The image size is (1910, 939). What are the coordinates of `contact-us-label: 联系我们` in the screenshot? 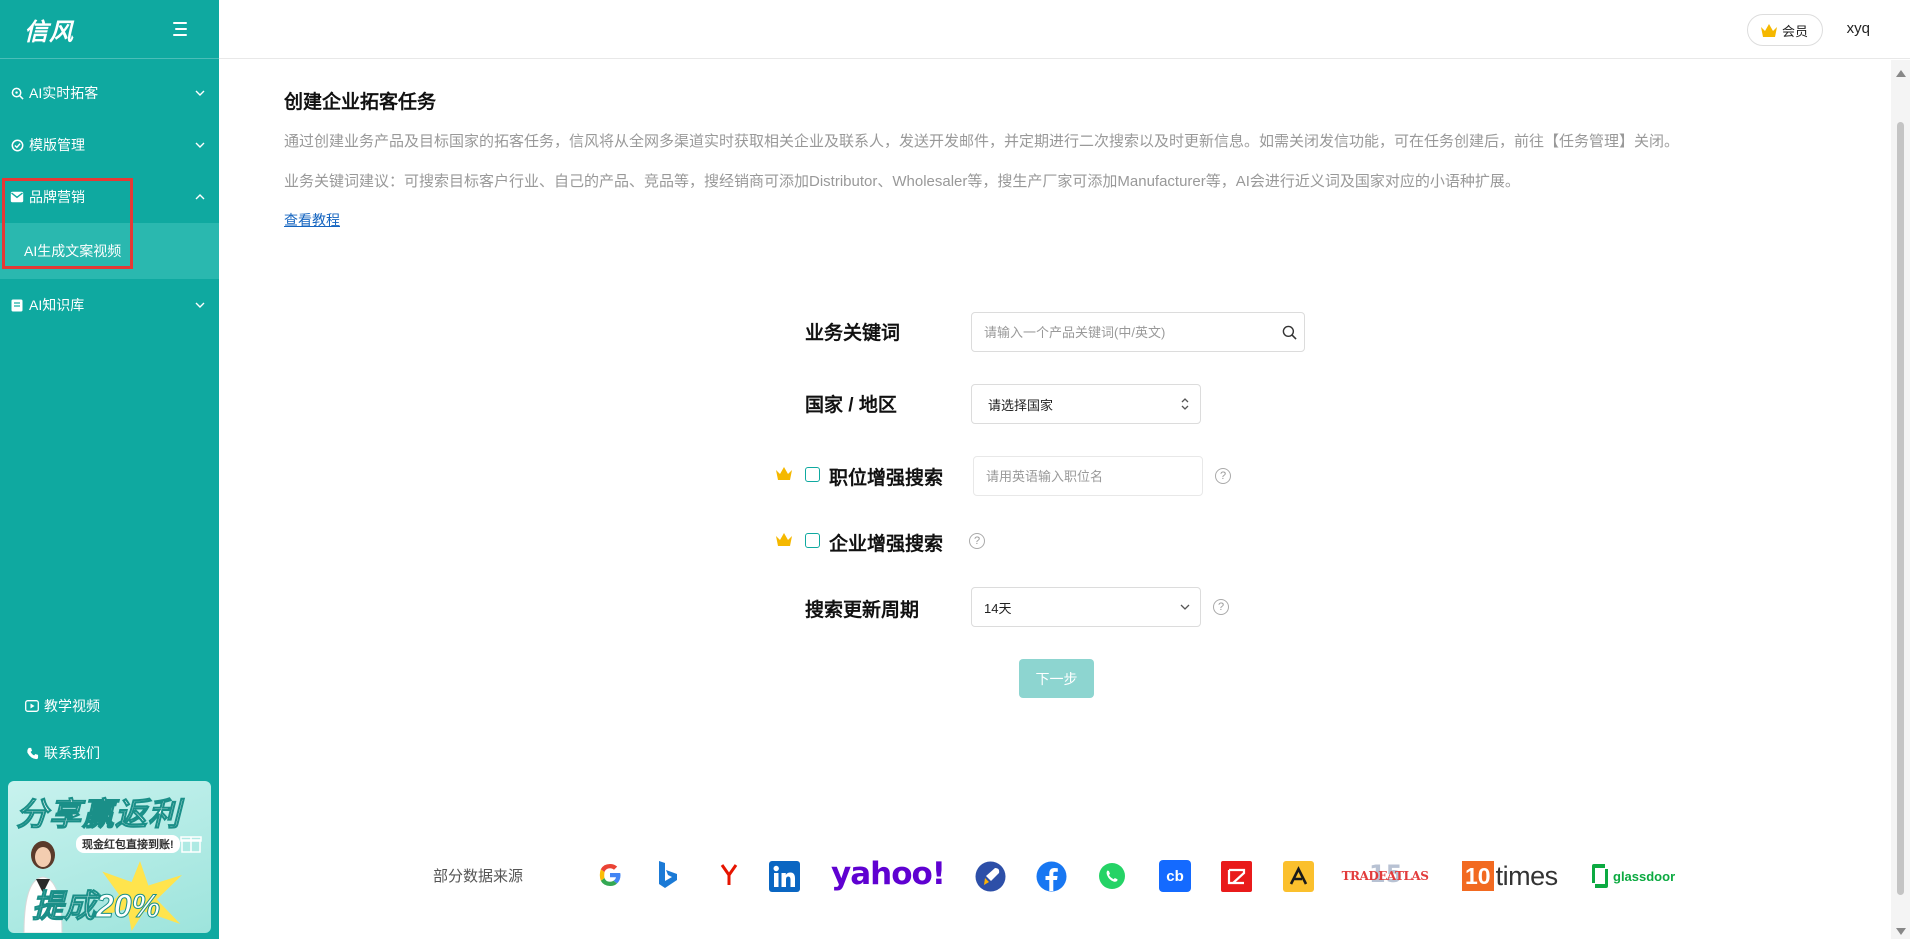 It's located at (72, 753).